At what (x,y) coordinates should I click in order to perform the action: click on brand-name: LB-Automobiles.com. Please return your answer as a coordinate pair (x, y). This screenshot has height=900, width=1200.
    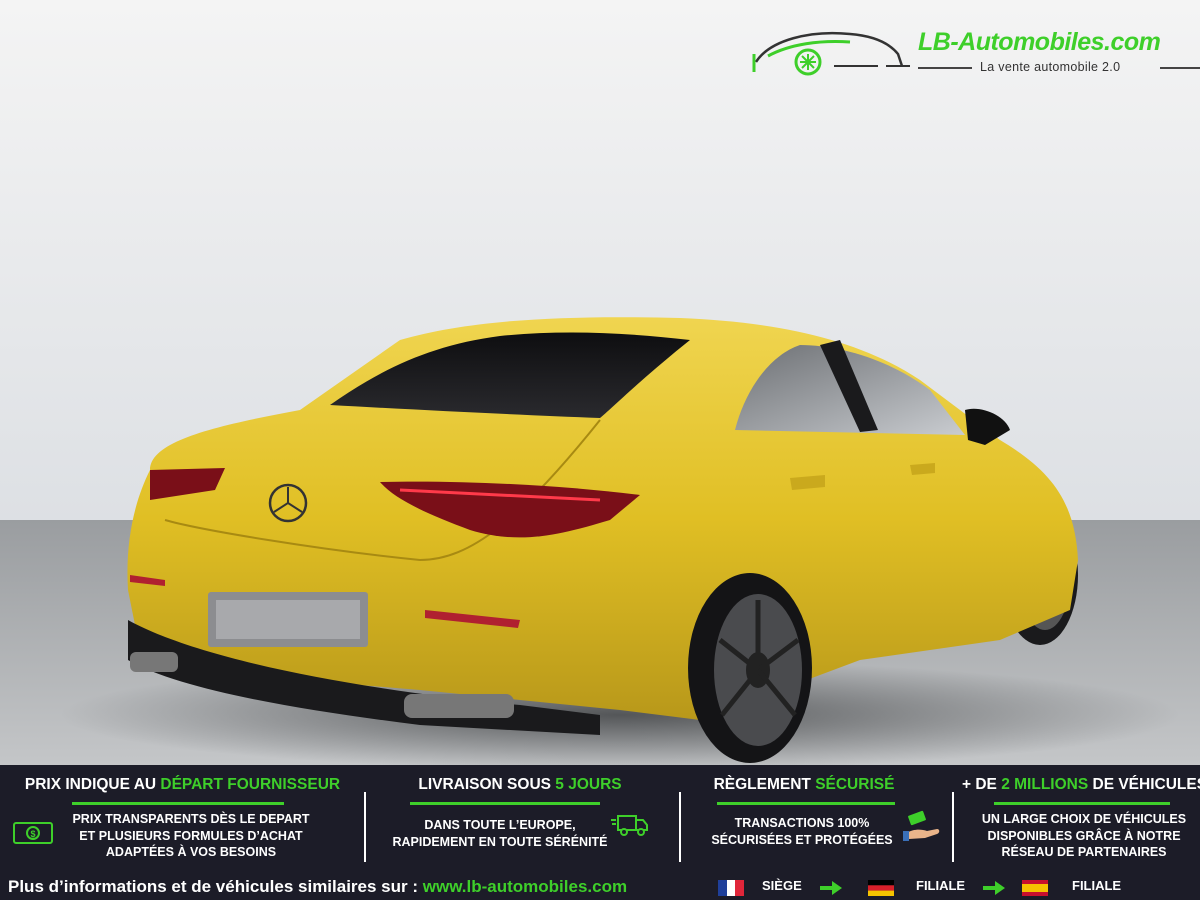
    Looking at the image, I should click on (1039, 42).